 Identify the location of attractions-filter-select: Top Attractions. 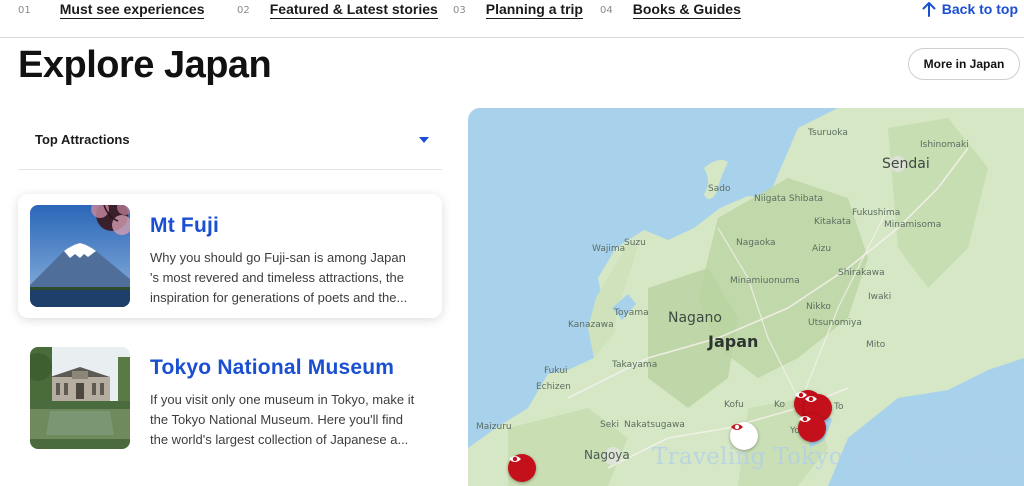
(230, 140).